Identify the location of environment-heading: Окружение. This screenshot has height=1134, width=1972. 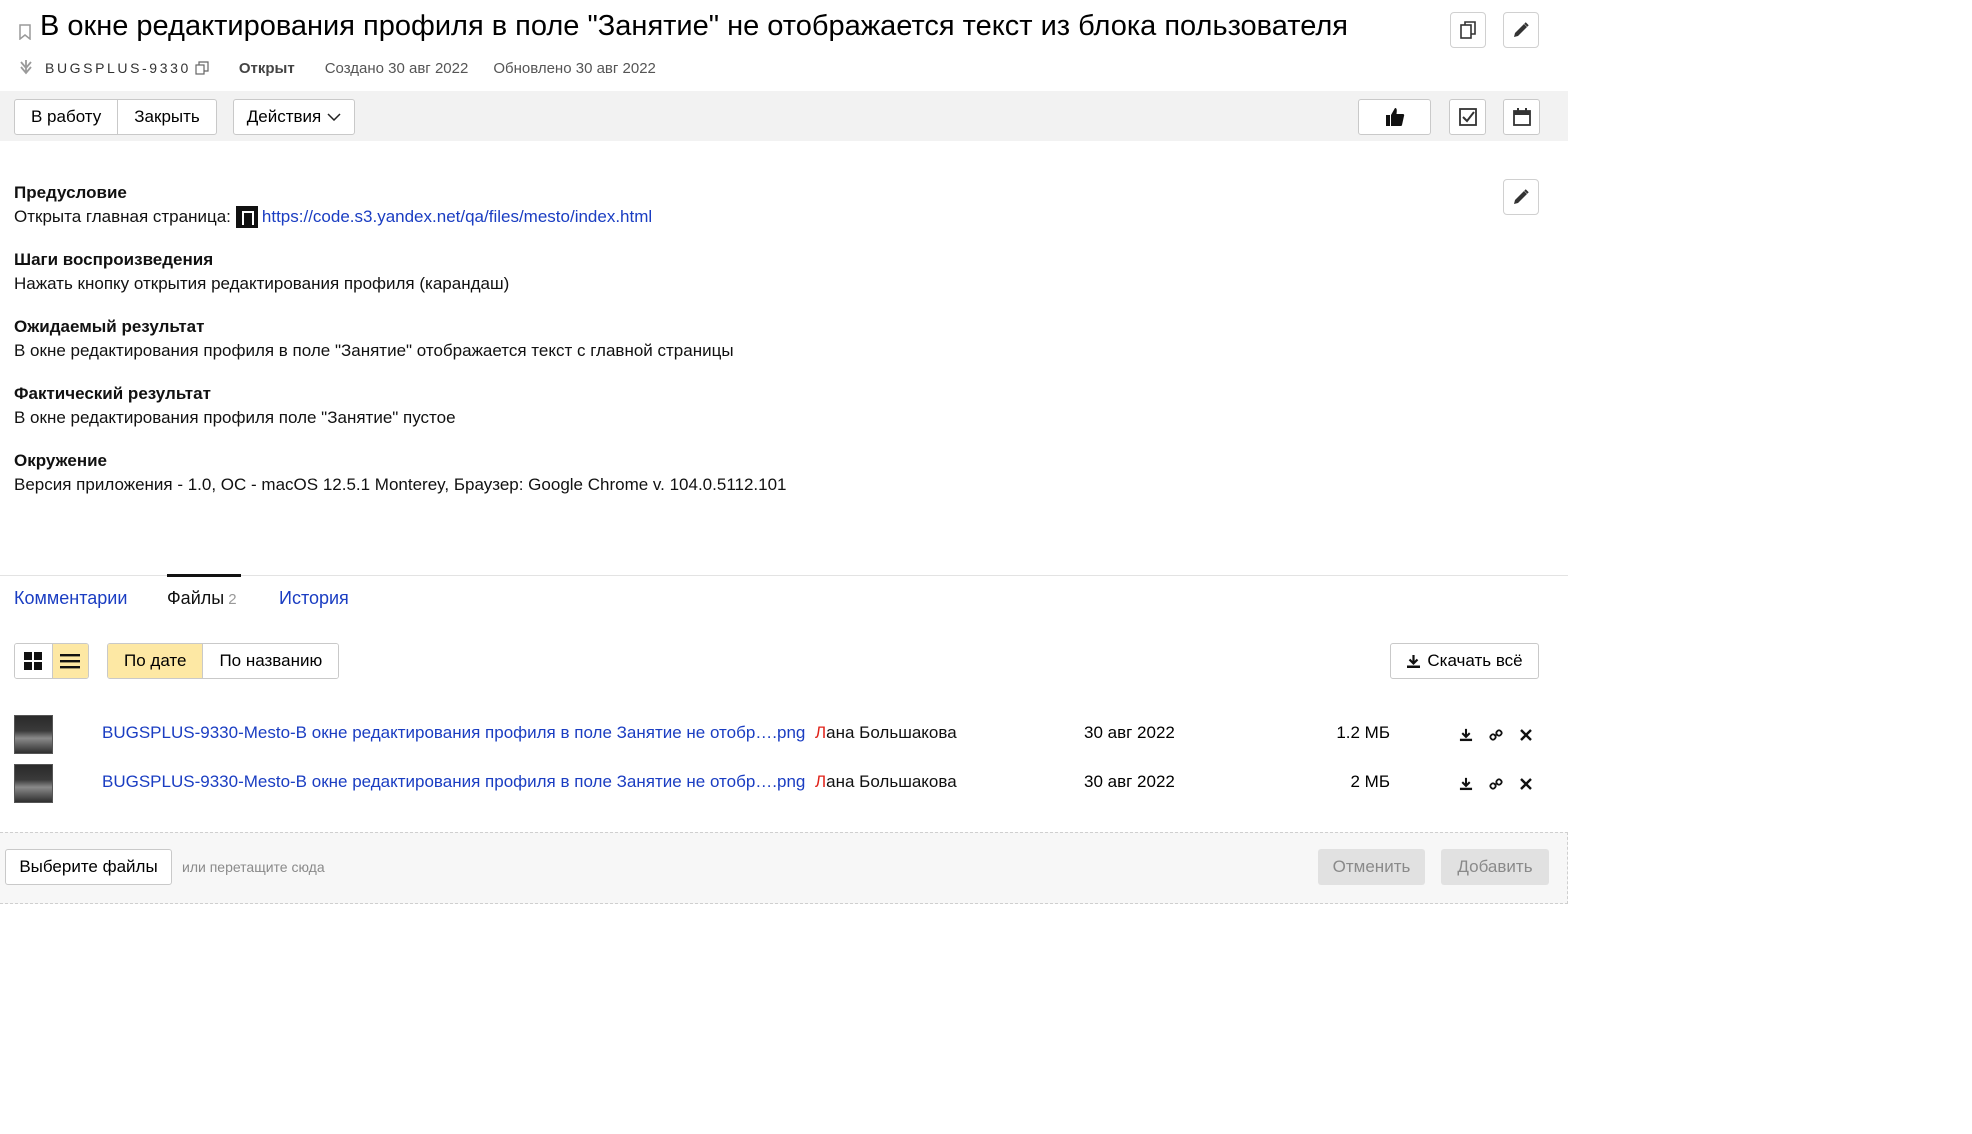
(61, 460).